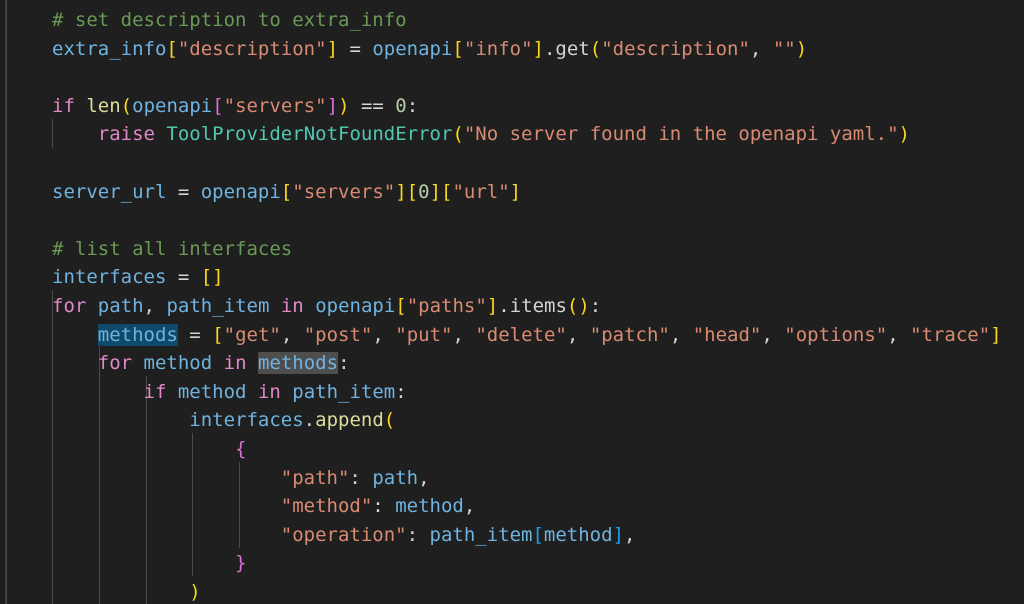 Image resolution: width=1024 pixels, height=604 pixels. What do you see at coordinates (238, 506) in the screenshot?
I see `code-line: "method": method,` at bounding box center [238, 506].